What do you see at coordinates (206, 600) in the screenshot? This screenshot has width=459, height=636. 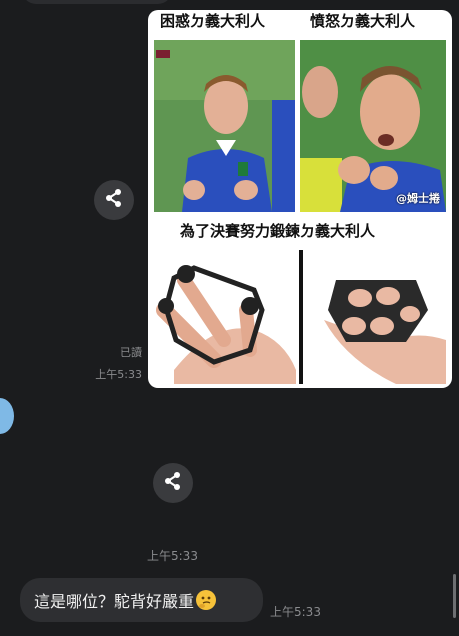 I see `thinking-face-emoji-icon` at bounding box center [206, 600].